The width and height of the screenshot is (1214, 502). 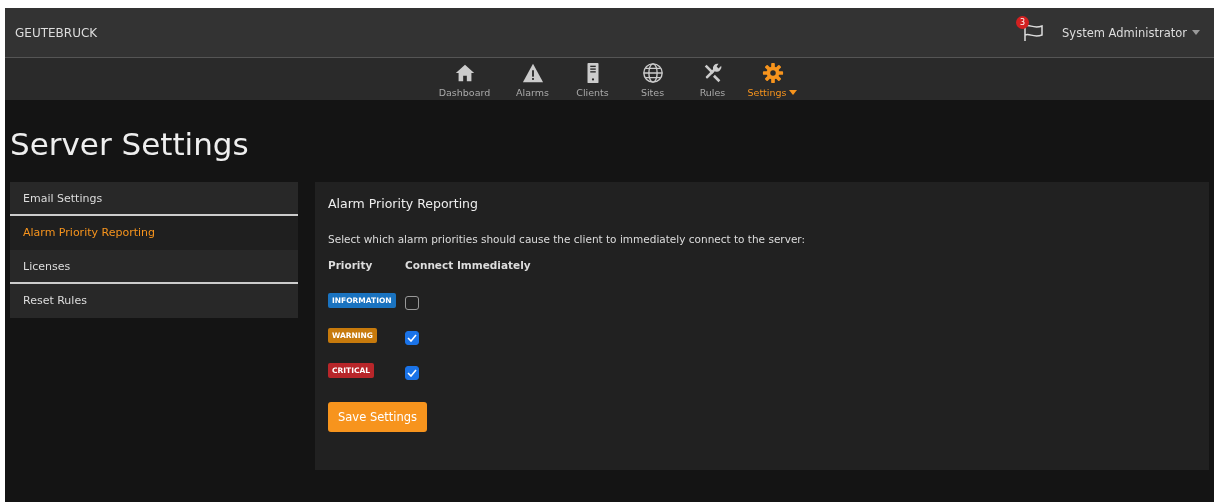 I want to click on nav-tab: Rules, so click(x=712, y=79).